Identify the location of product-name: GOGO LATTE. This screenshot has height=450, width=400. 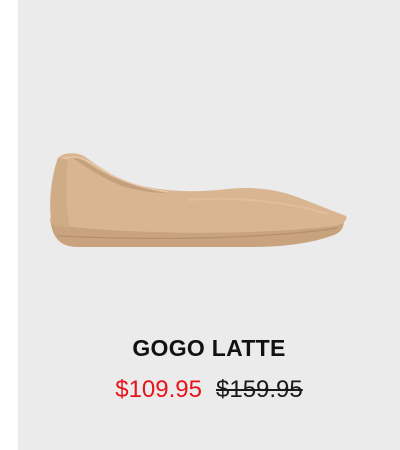
(209, 348).